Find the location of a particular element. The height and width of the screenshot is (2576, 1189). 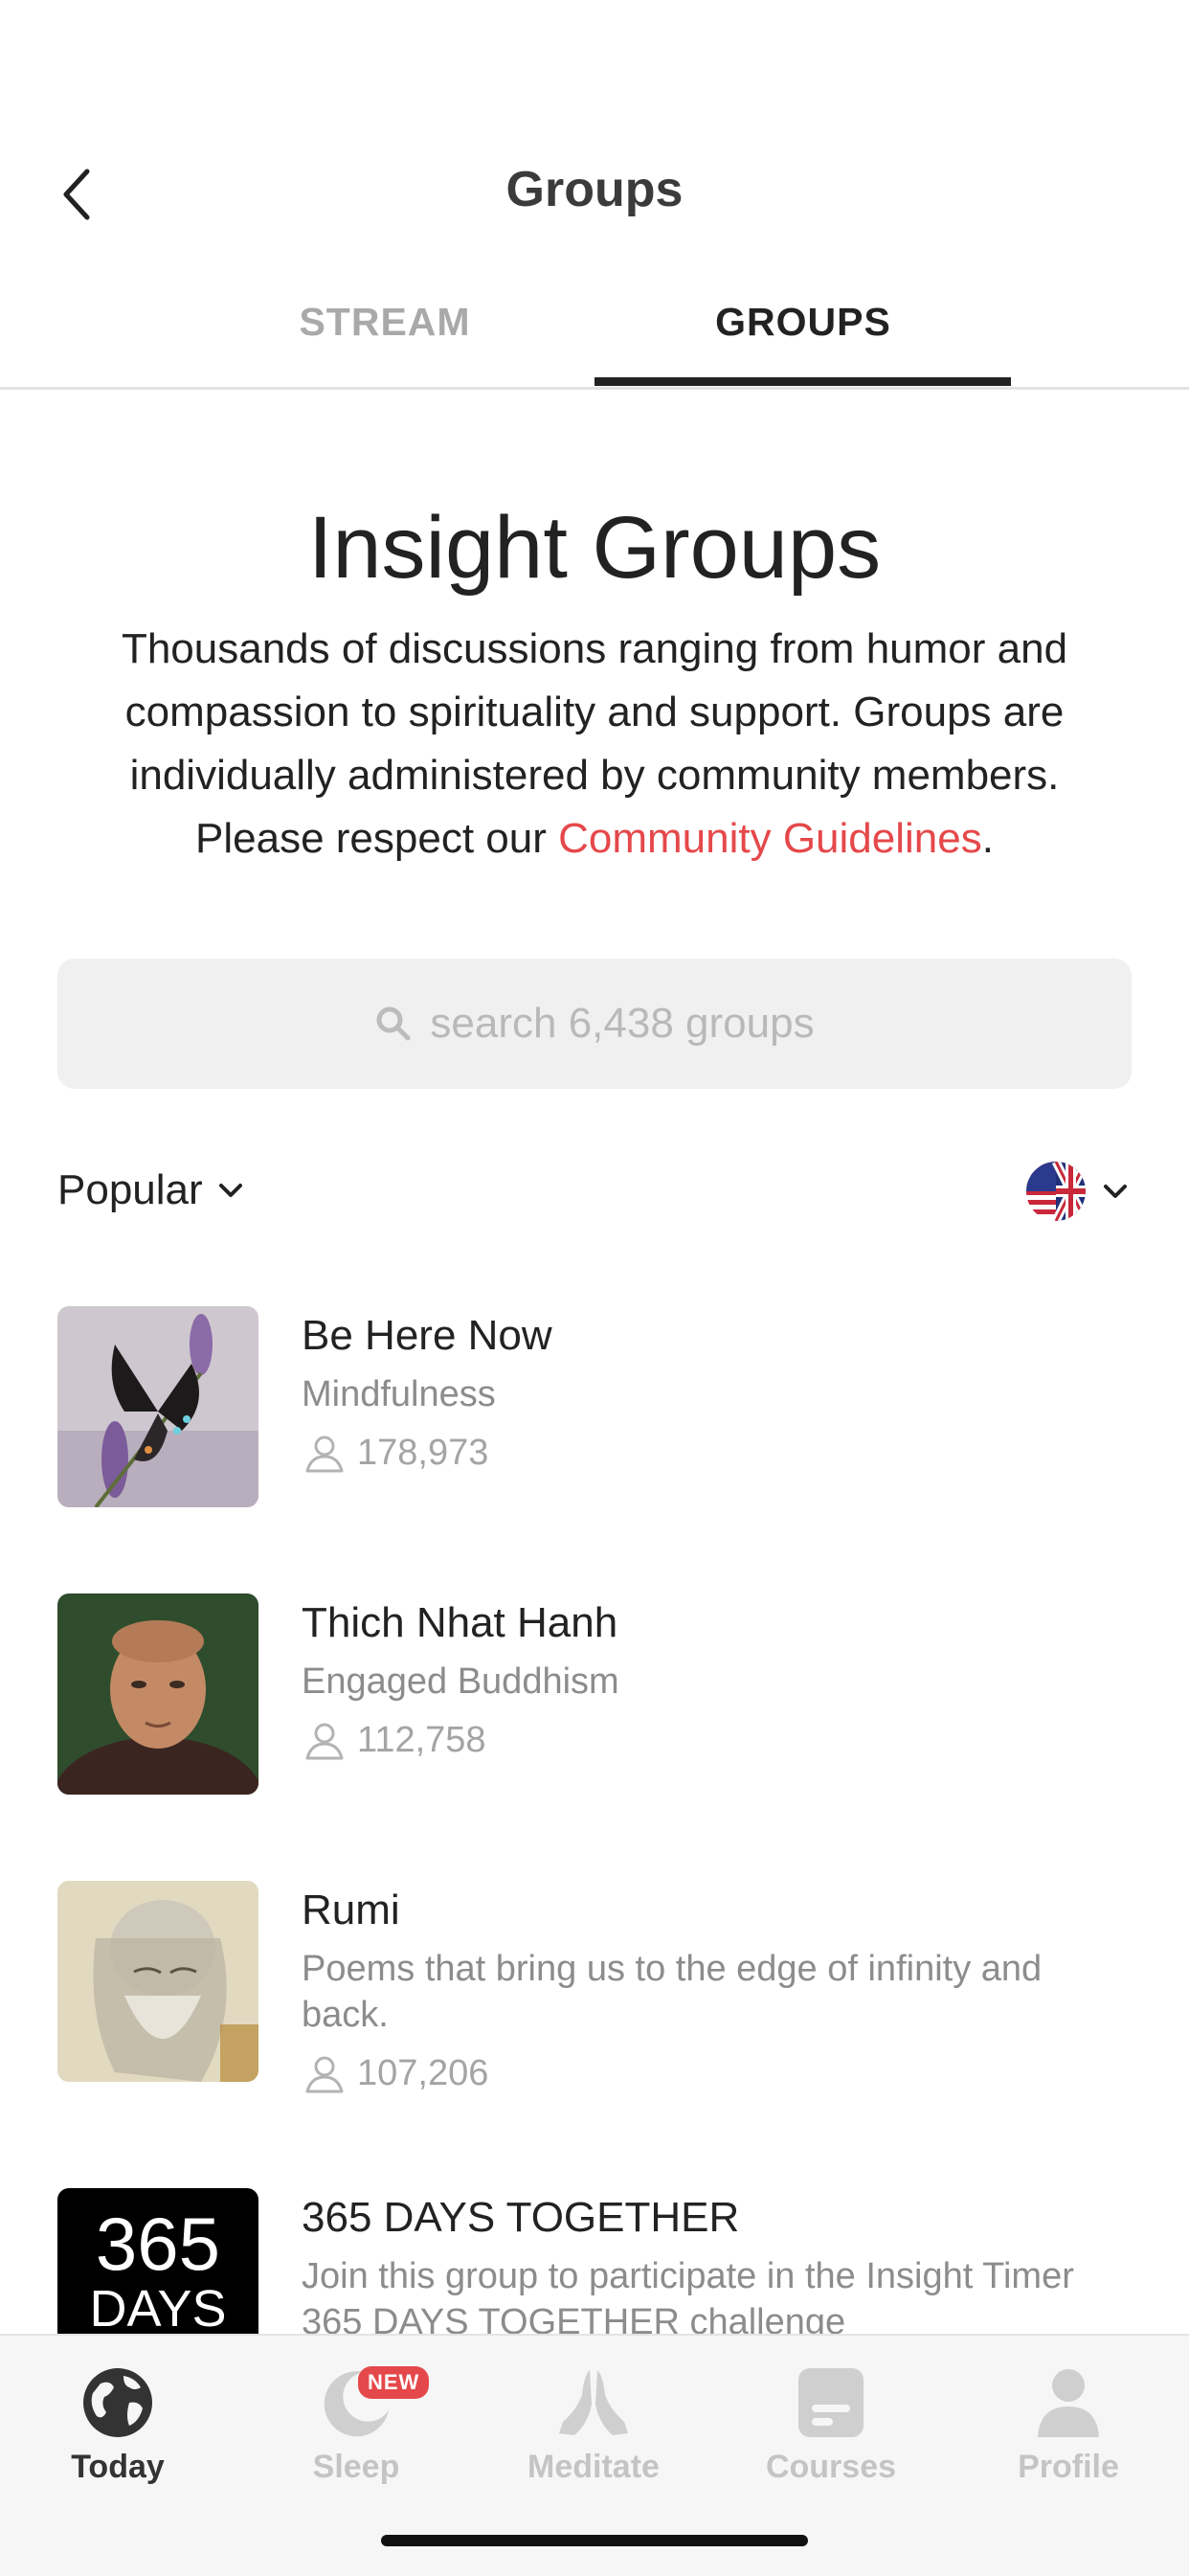

nav-label: Sleep is located at coordinates (356, 2467).